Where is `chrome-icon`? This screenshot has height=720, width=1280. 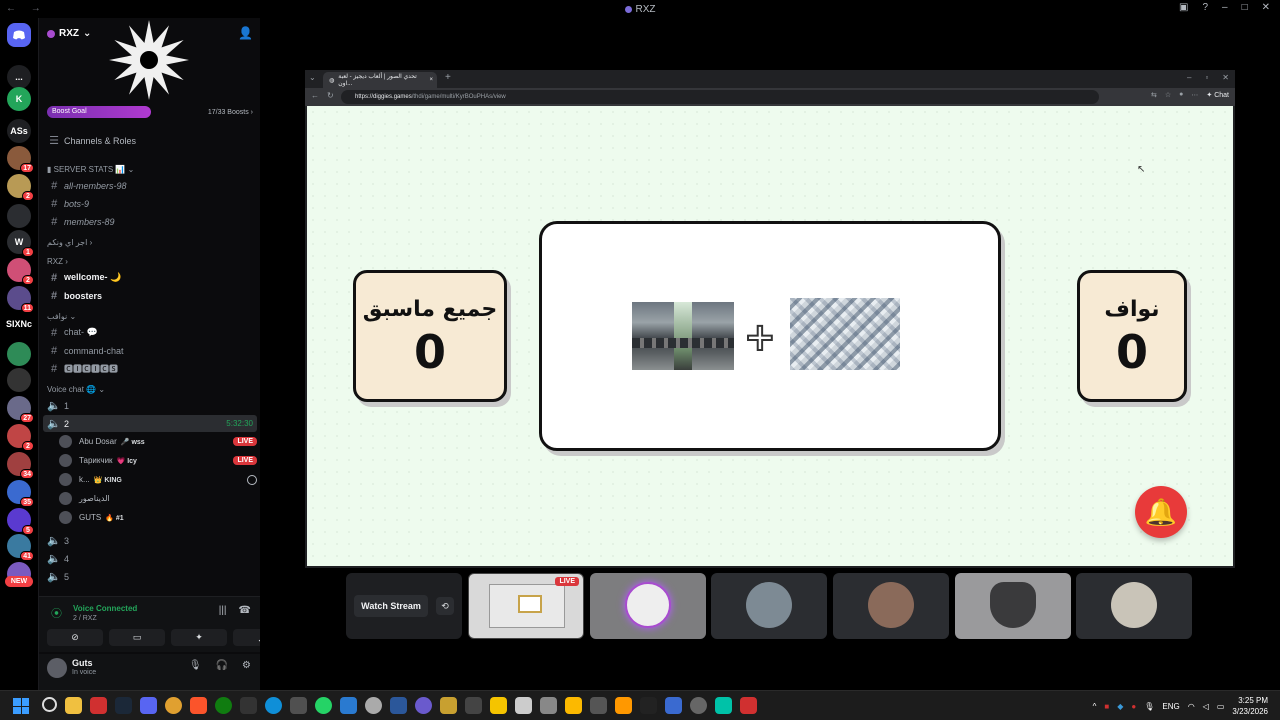
chrome-icon is located at coordinates (173, 705).